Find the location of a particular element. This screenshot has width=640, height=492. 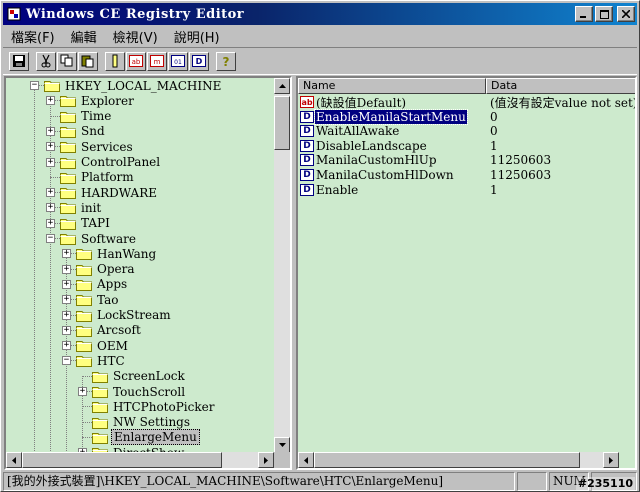

minimize-button is located at coordinates (584, 14).